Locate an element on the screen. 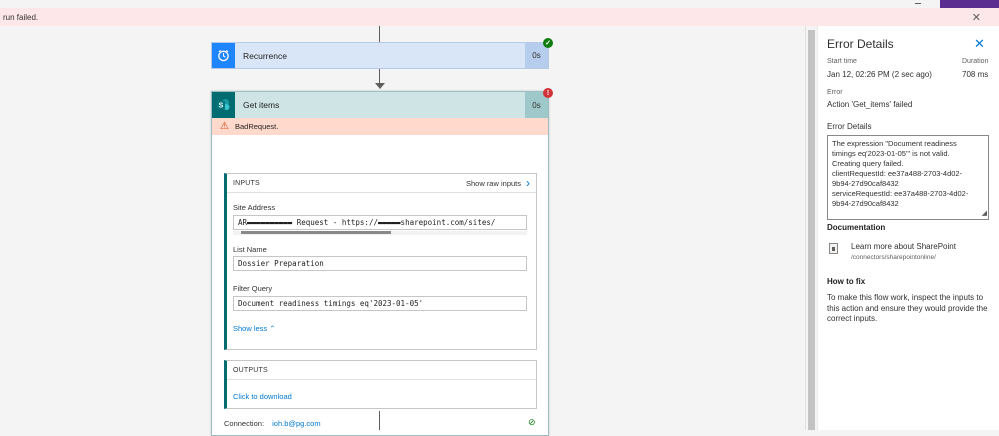 The height and width of the screenshot is (436, 999). chevron-right-icon: › is located at coordinates (528, 183).